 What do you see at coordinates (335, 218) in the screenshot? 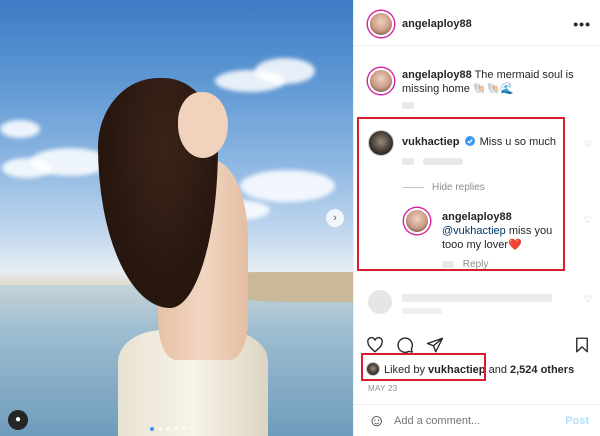
I see `next-photo-button: ›` at bounding box center [335, 218].